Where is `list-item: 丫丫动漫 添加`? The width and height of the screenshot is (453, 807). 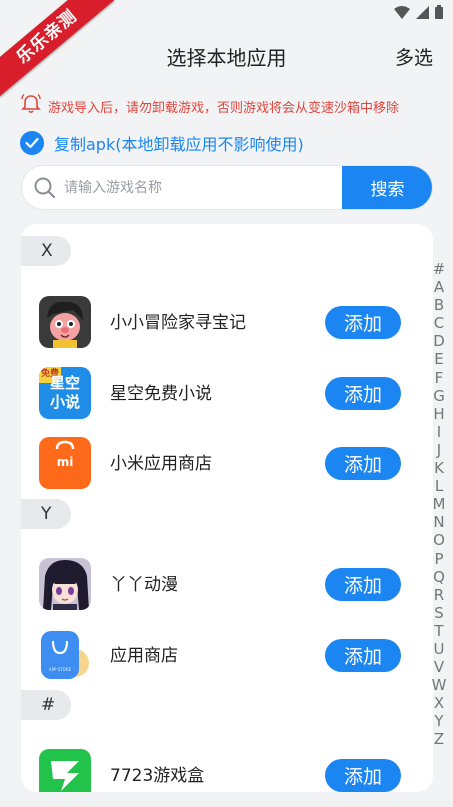 list-item: 丫丫动漫 添加 is located at coordinates (227, 584).